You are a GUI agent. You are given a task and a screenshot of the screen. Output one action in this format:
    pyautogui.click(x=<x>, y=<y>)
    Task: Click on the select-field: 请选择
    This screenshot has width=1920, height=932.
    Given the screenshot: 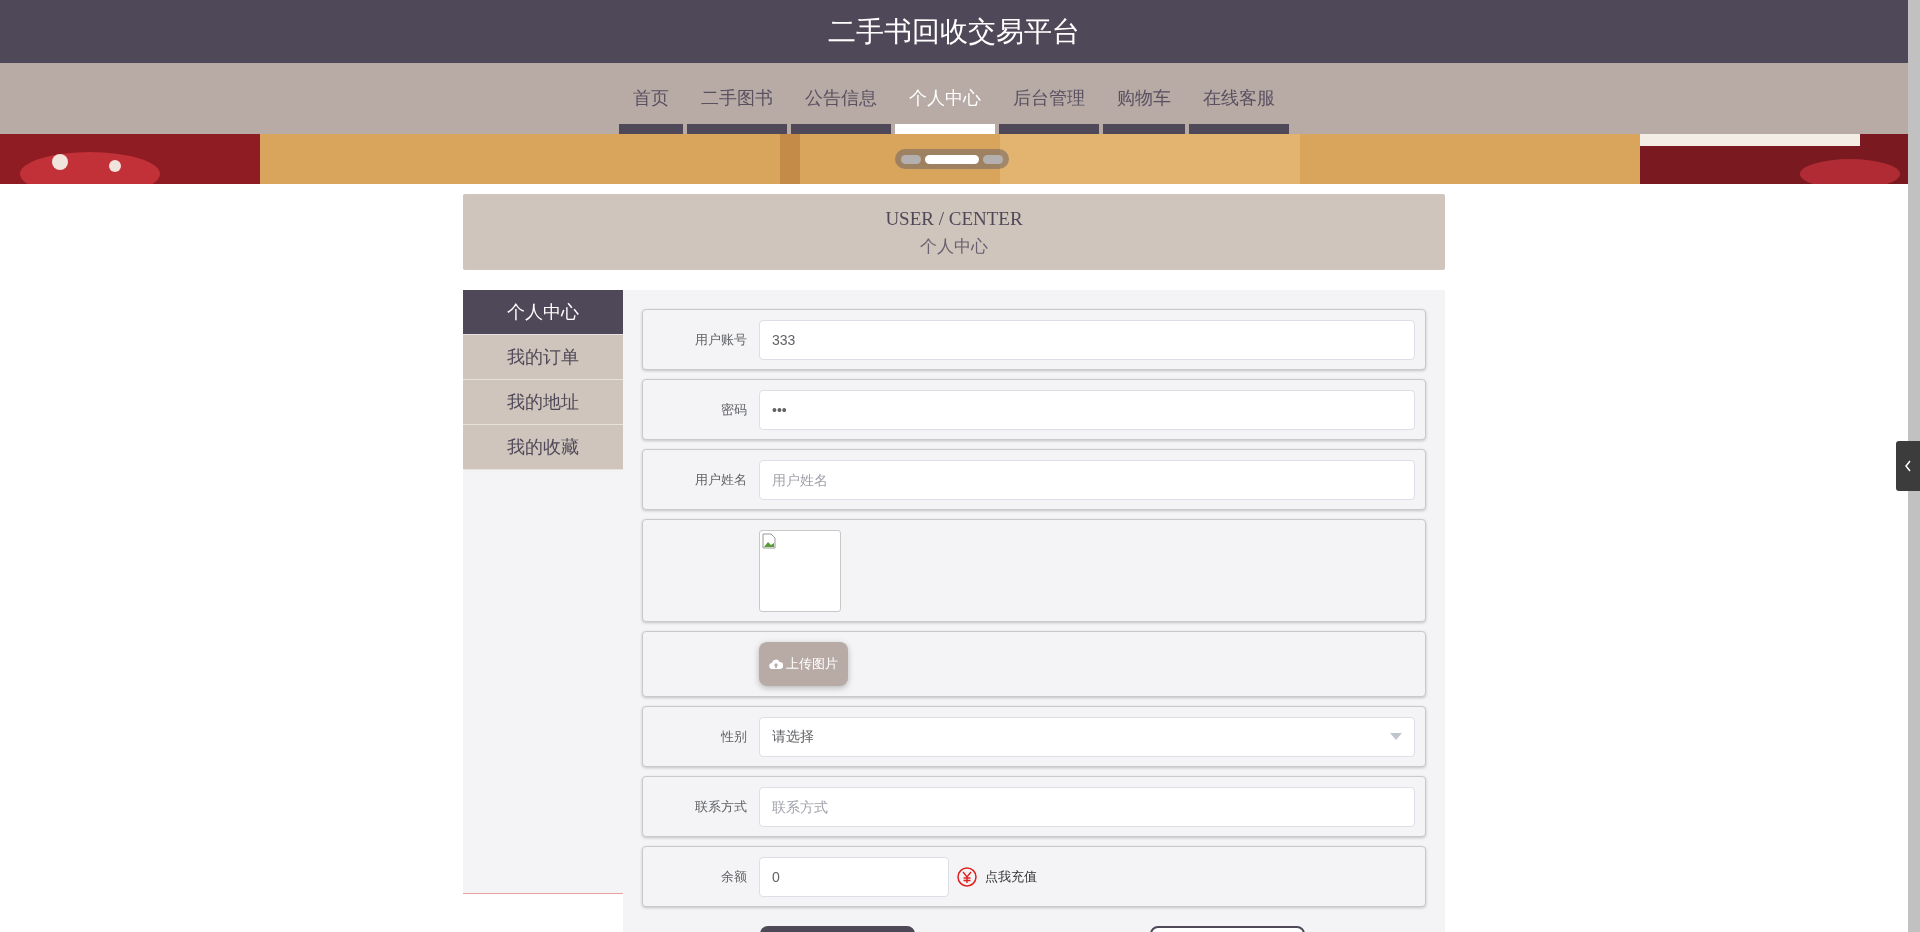 What is the action you would take?
    pyautogui.click(x=1087, y=736)
    